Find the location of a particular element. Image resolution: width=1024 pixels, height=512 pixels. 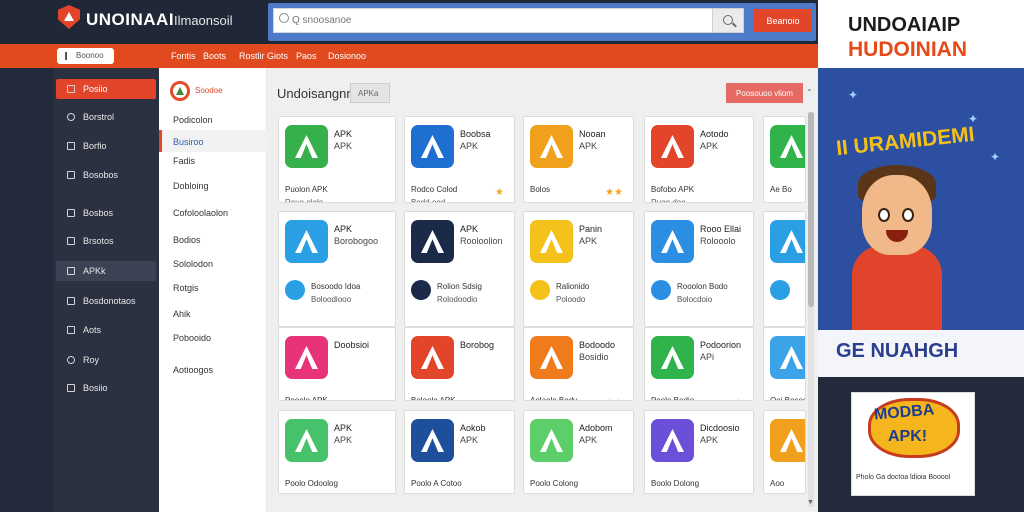

category-item: Busiroo is located at coordinates (188, 142).